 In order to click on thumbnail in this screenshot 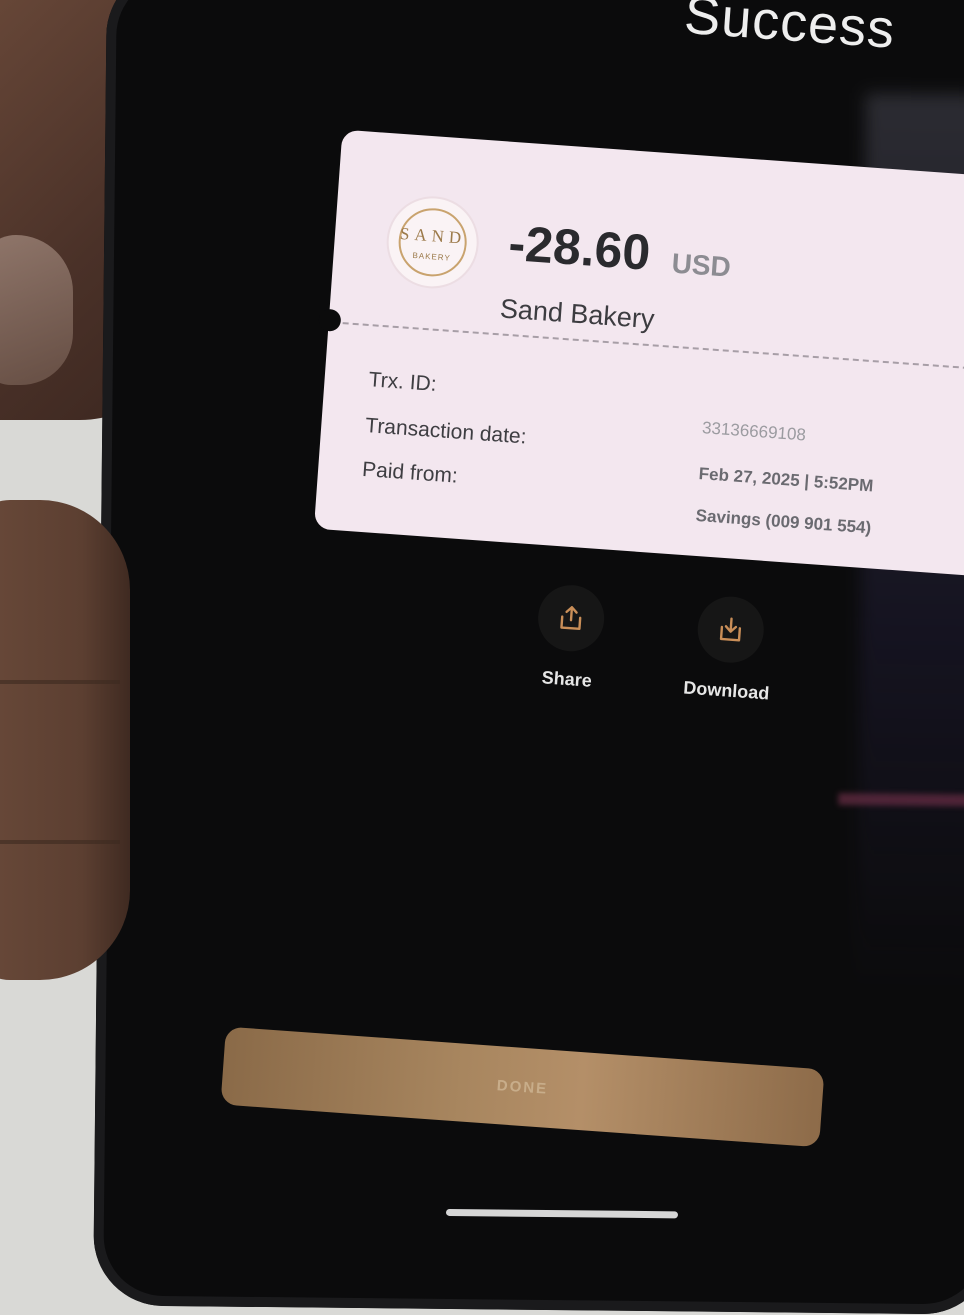, I will do `click(36, 310)`.